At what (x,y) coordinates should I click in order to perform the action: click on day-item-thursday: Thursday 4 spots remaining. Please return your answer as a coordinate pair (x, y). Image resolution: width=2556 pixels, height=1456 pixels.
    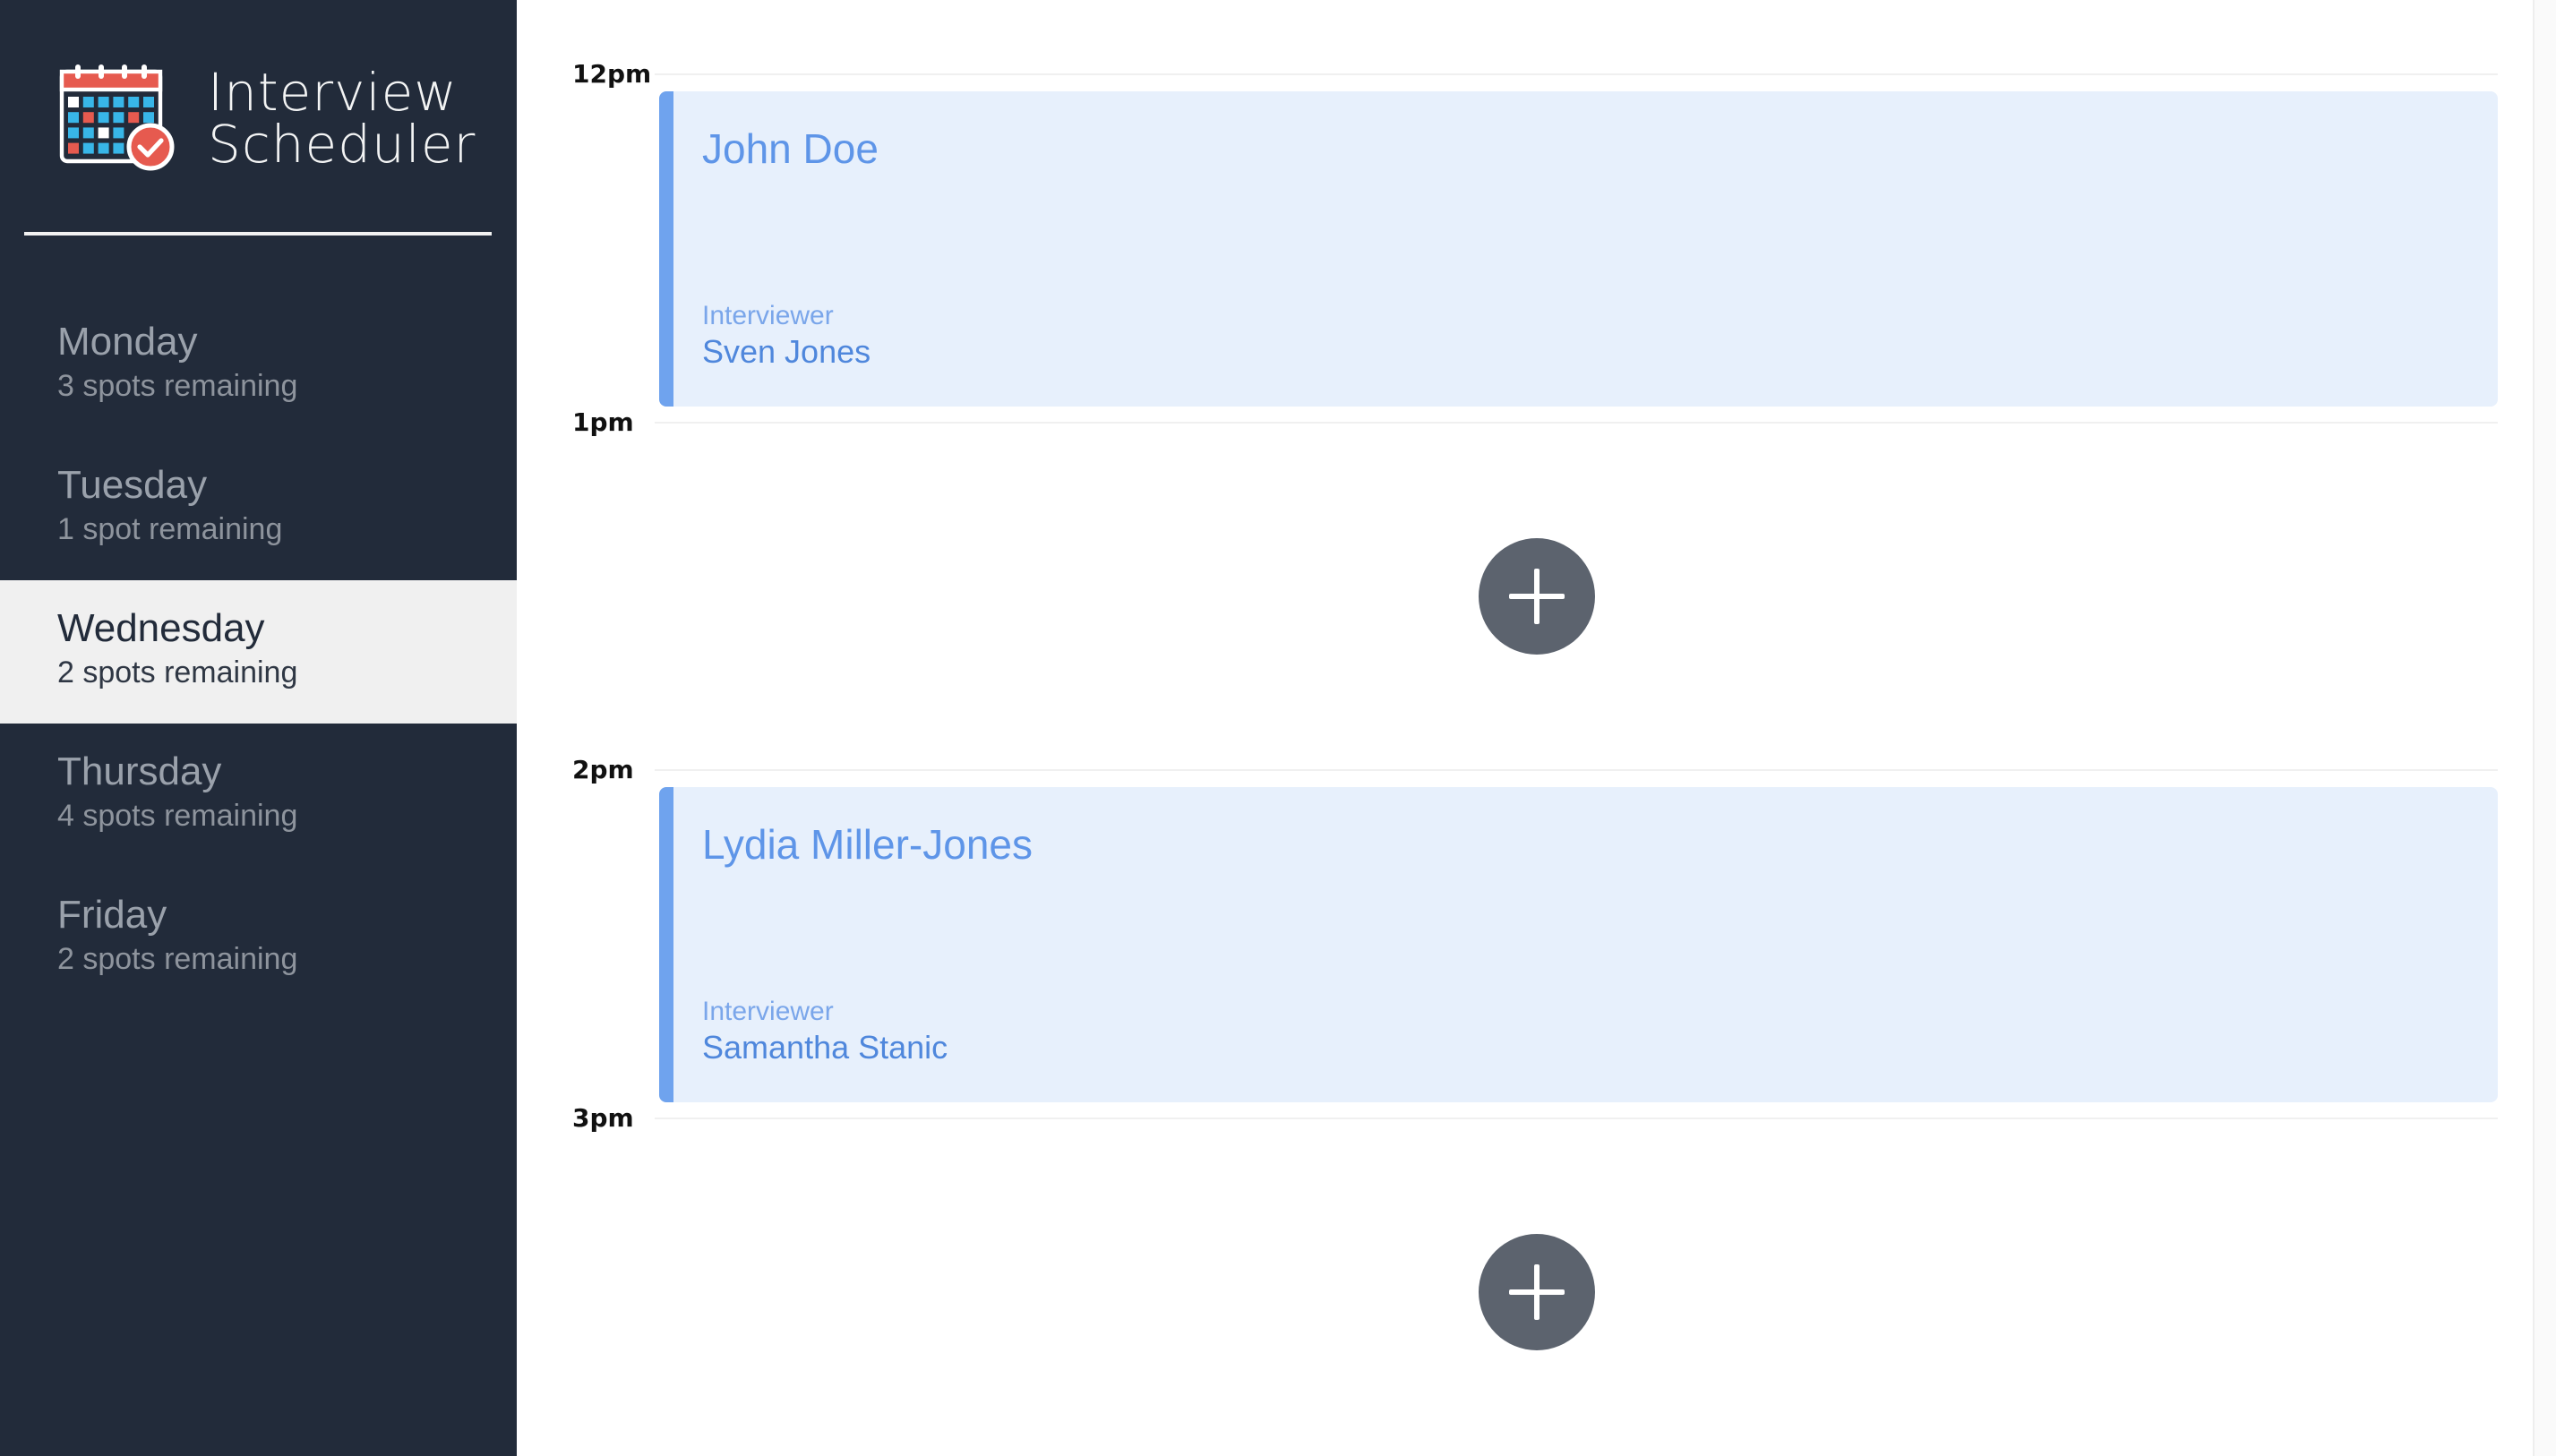
    Looking at the image, I should click on (258, 795).